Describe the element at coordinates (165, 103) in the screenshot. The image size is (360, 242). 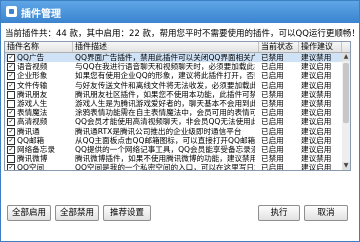
I see `plugin-description: 游戏人生是为腾讯游戏爱好者的，聊天基本不会用到此插件` at that location.